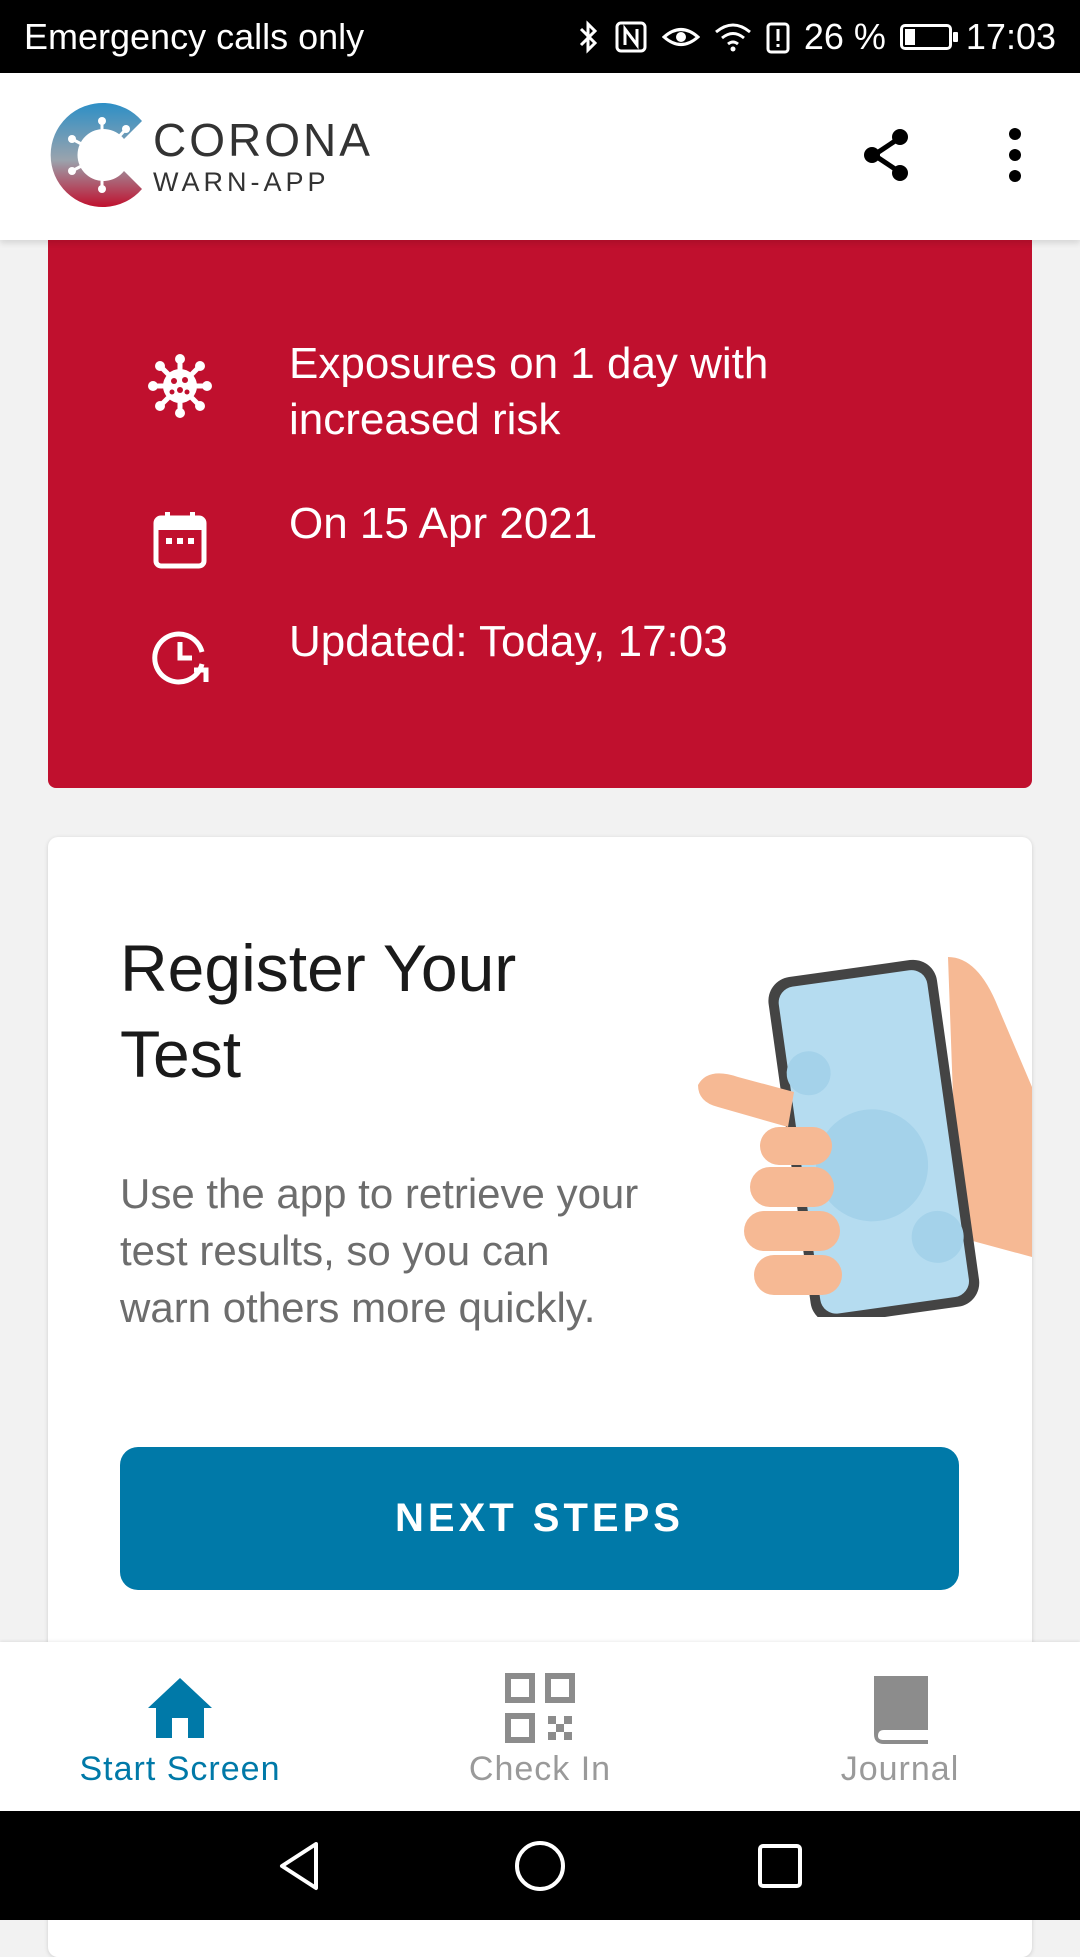 Image resolution: width=1080 pixels, height=1957 pixels. What do you see at coordinates (680, 37) in the screenshot?
I see `eye-icon` at bounding box center [680, 37].